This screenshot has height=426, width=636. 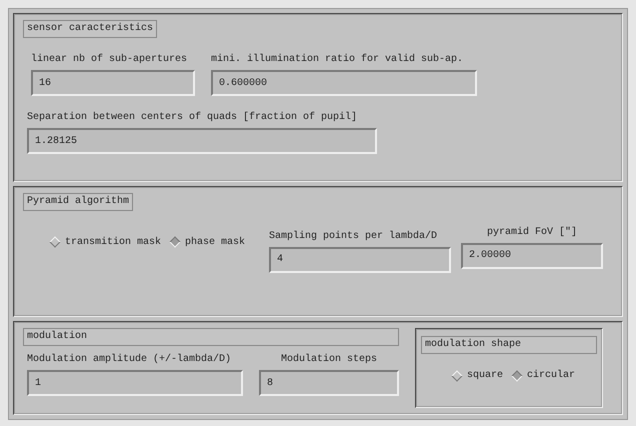 What do you see at coordinates (207, 242) in the screenshot?
I see `radio-option: phase mask` at bounding box center [207, 242].